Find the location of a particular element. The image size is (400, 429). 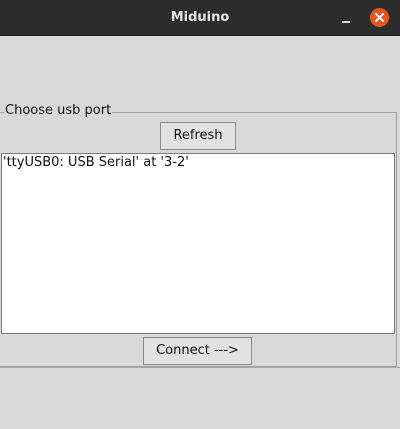

connect-button: Connect ---> is located at coordinates (197, 351).